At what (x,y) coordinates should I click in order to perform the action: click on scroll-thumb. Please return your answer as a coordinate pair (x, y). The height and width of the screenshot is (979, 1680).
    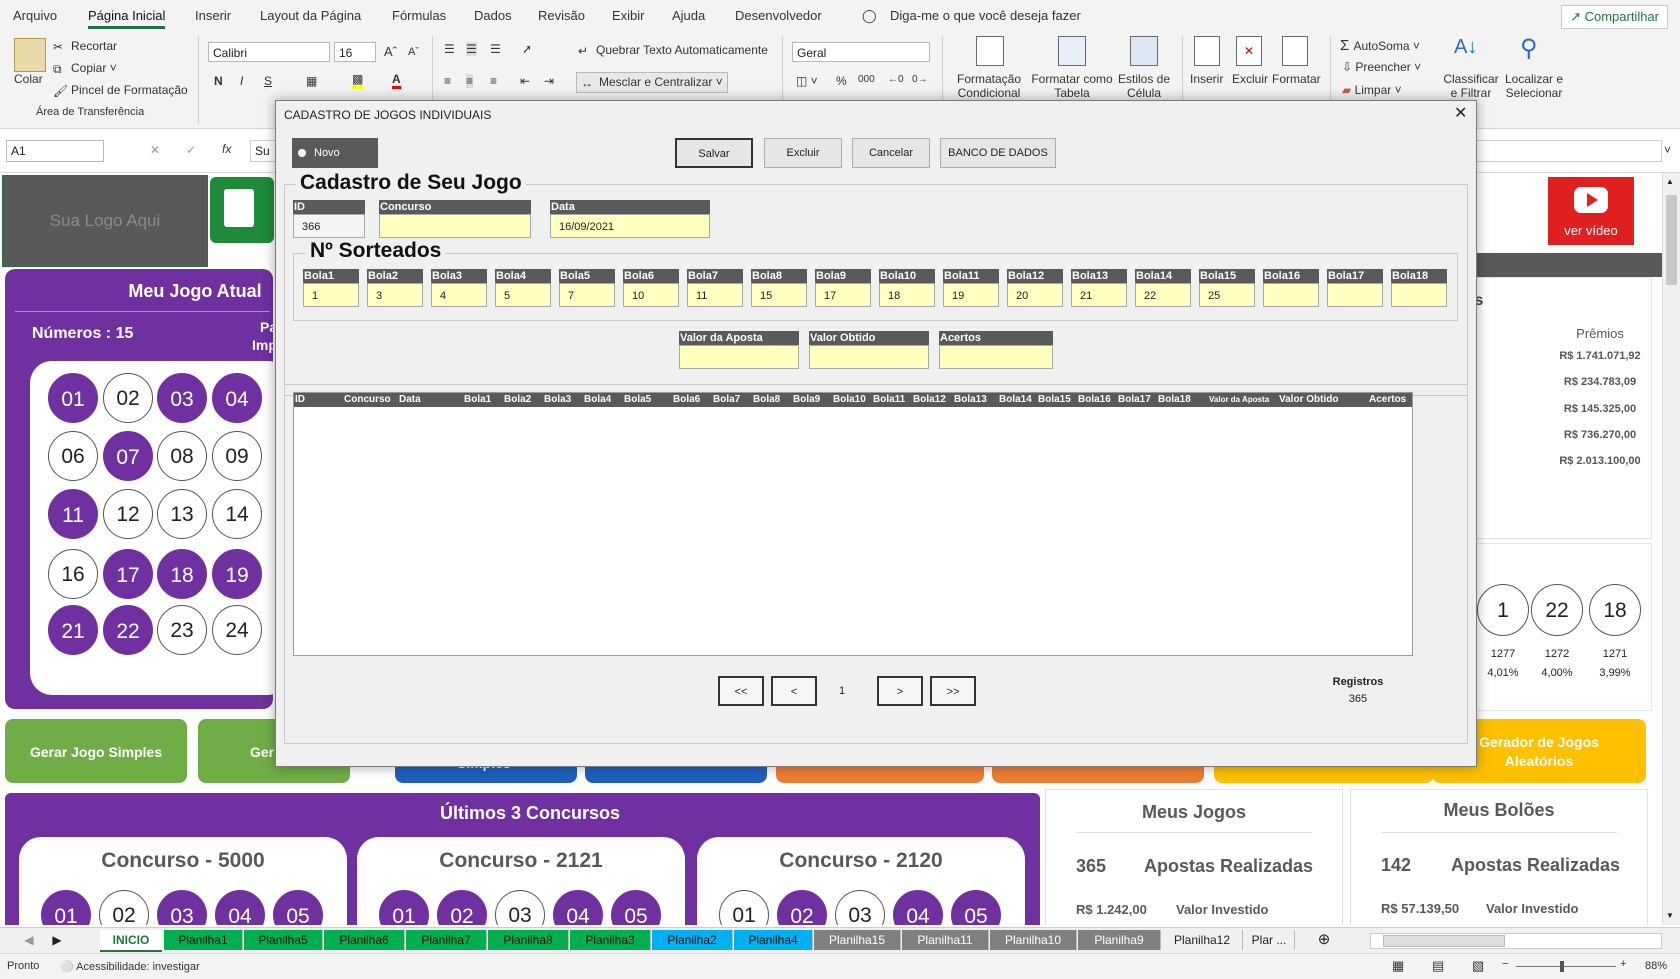
    Looking at the image, I should click on (1671, 240).